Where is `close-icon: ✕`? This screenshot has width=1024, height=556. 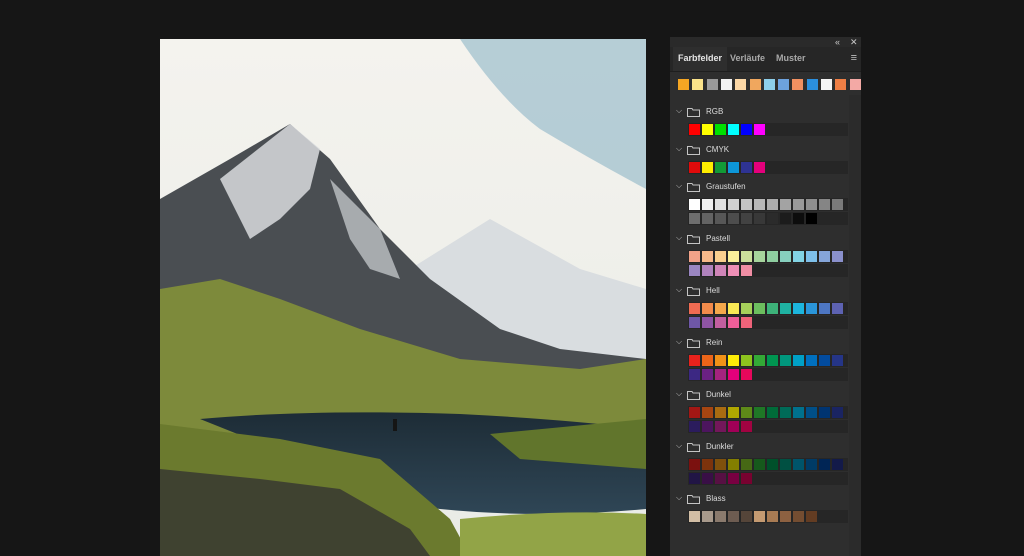
close-icon: ✕ is located at coordinates (854, 42).